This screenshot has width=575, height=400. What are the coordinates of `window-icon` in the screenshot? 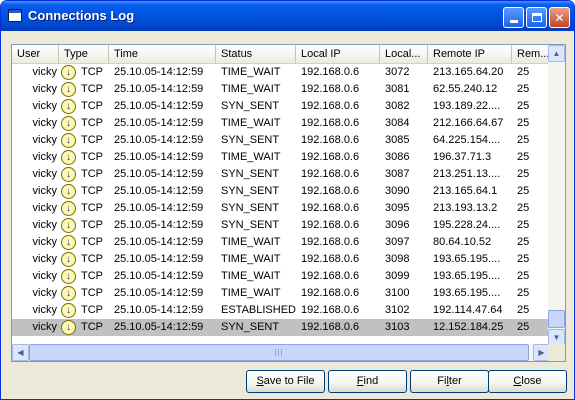 It's located at (15, 15).